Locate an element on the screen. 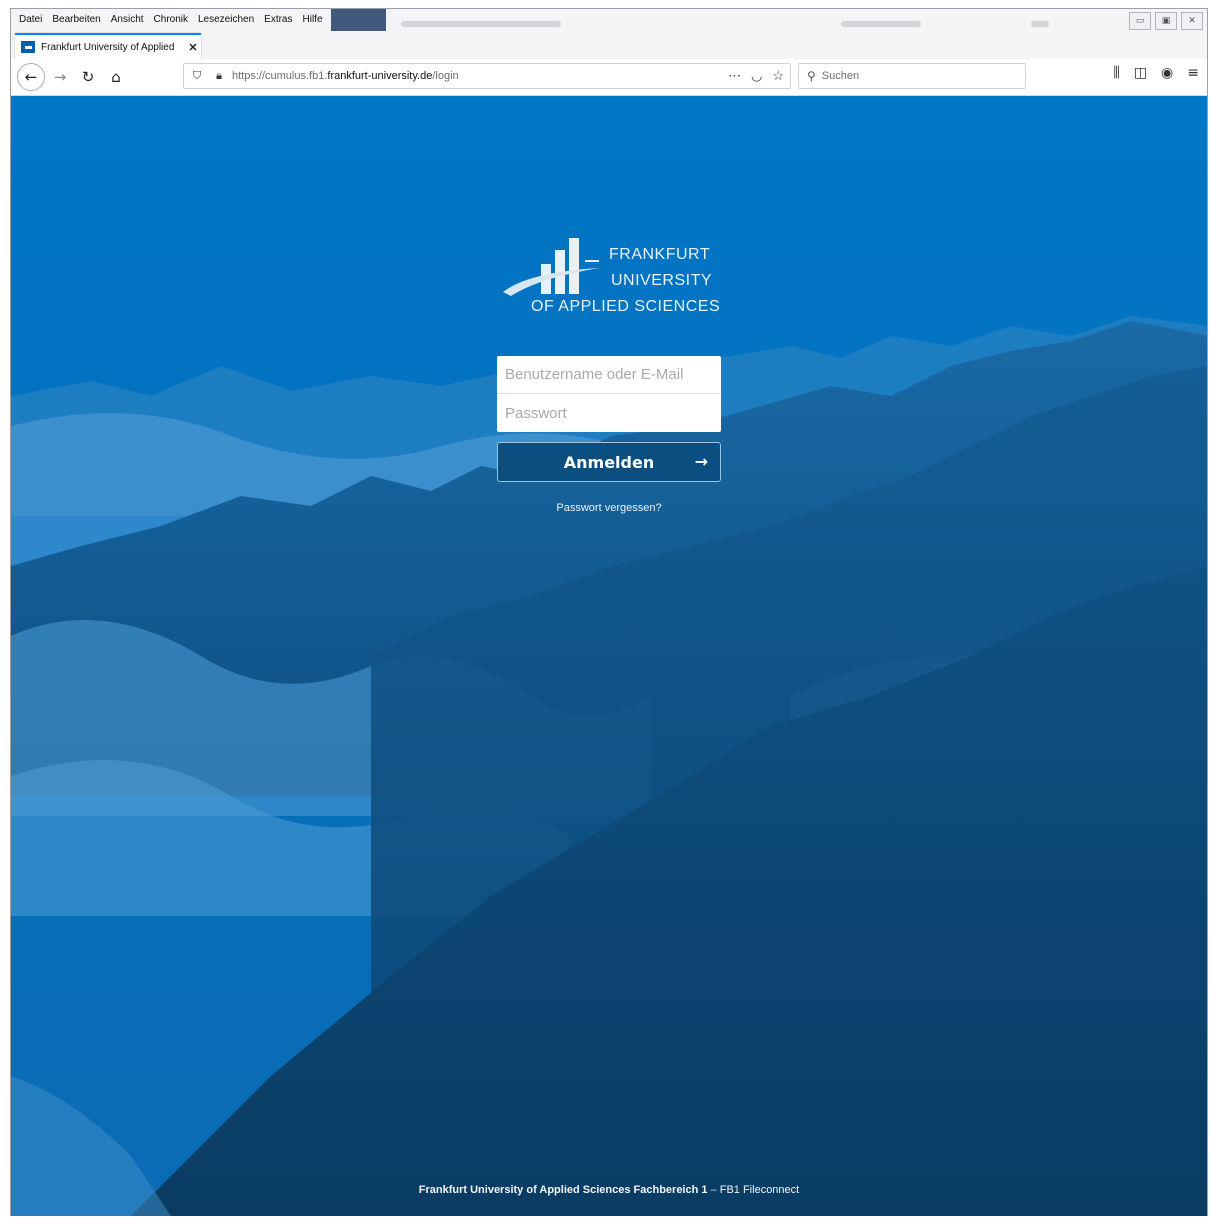 This screenshot has width=1210, height=1218. login-button: Anmelden → is located at coordinates (609, 462).